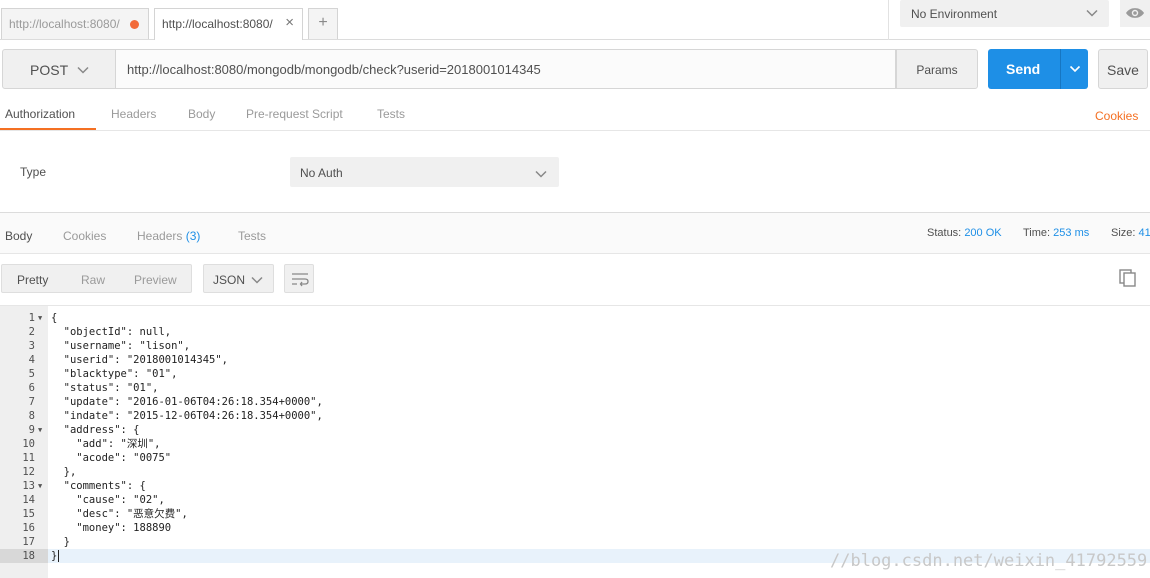 The height and width of the screenshot is (578, 1150). What do you see at coordinates (1123, 233) in the screenshot?
I see `size-label: Size:` at bounding box center [1123, 233].